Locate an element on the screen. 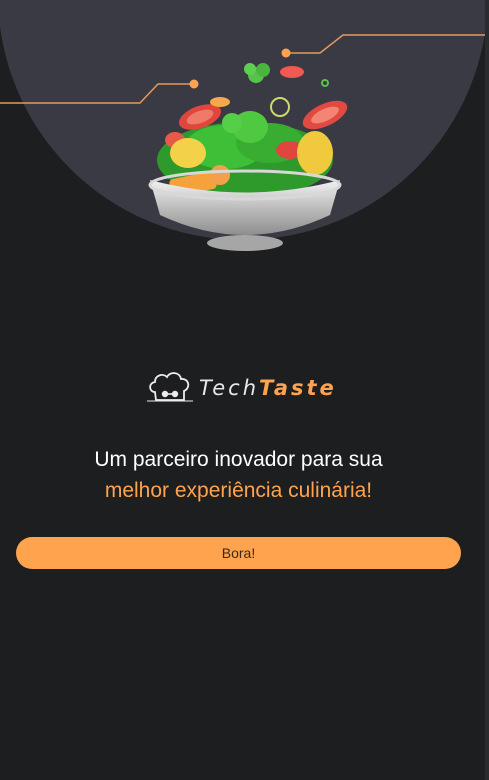  techtaste-logo: TechTaste is located at coordinates (242, 388).